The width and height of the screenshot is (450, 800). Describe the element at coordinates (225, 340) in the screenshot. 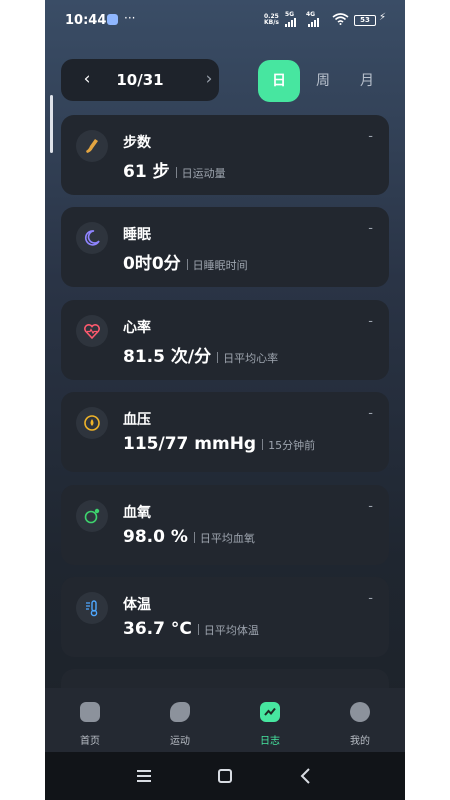

I see `card-heart-rate: 心率 81.5 次/分 日平均心率 -` at that location.